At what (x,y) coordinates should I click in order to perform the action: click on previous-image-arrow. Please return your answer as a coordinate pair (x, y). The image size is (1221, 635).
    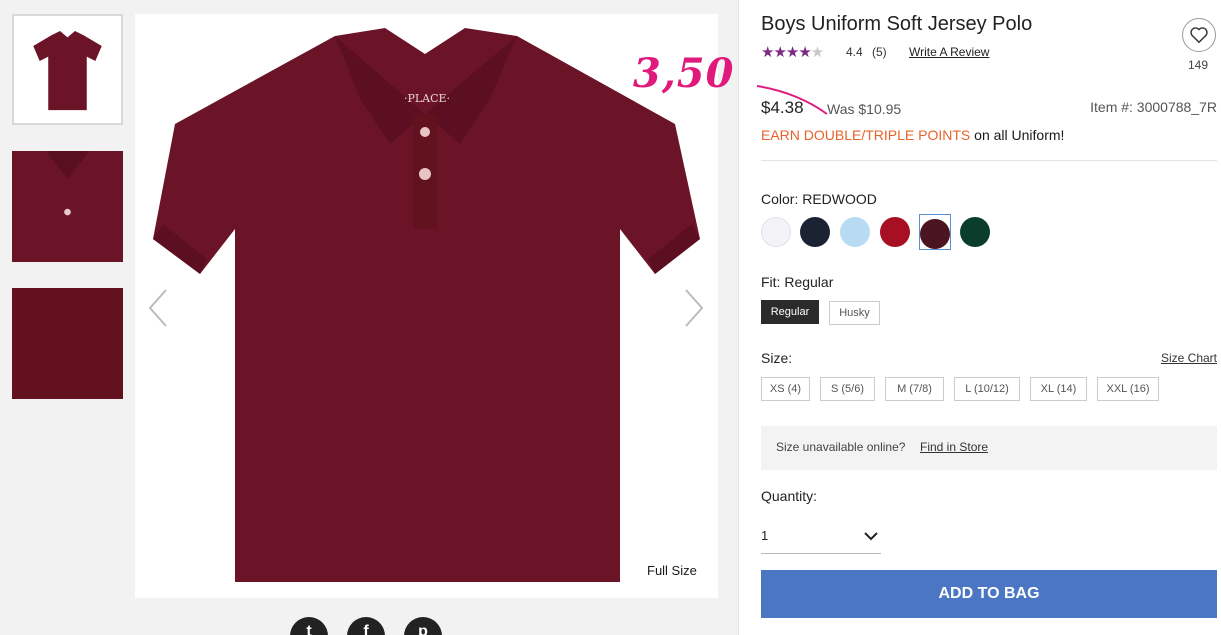
    Looking at the image, I should click on (158, 308).